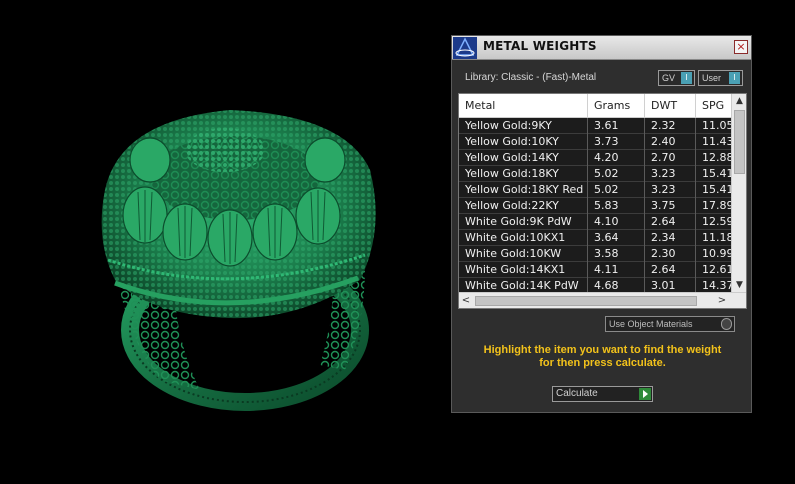 This screenshot has height=484, width=795. I want to click on grams-cell: 3.73, so click(616, 142).